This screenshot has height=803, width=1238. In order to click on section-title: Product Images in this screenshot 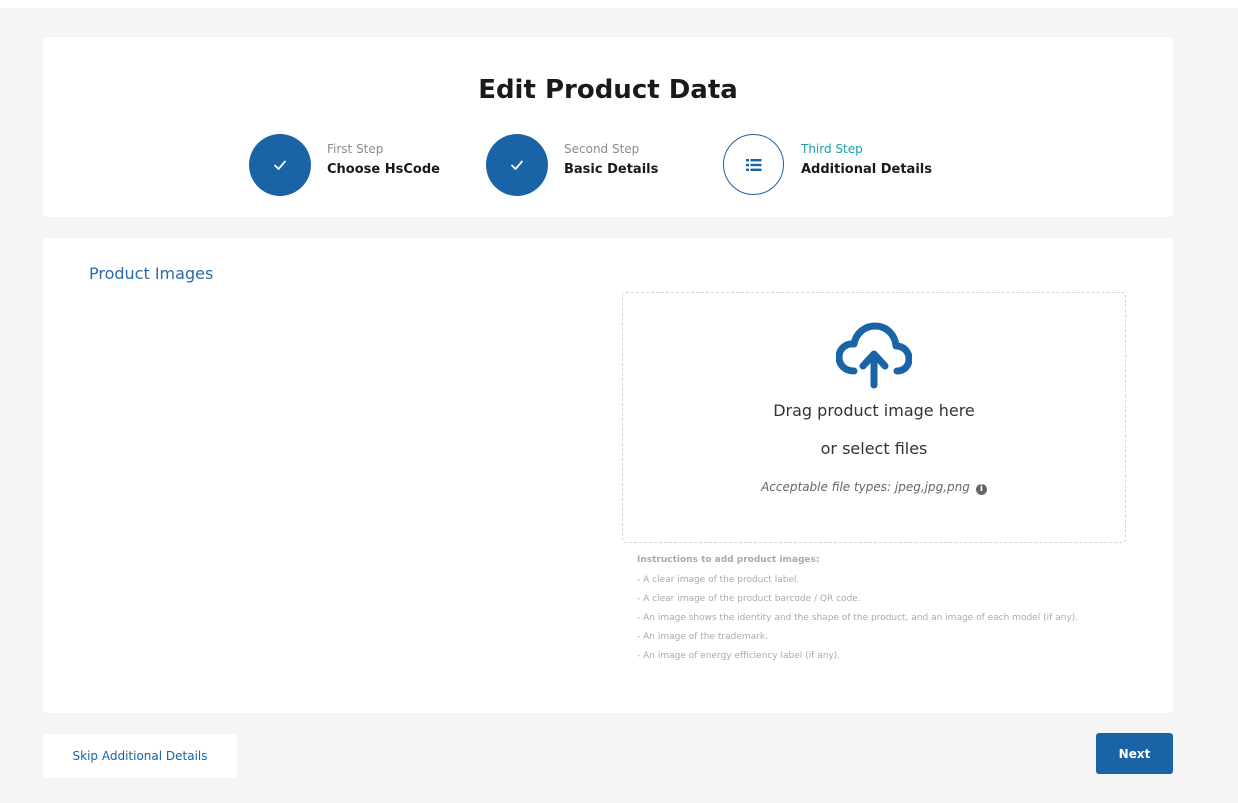, I will do `click(151, 273)`.